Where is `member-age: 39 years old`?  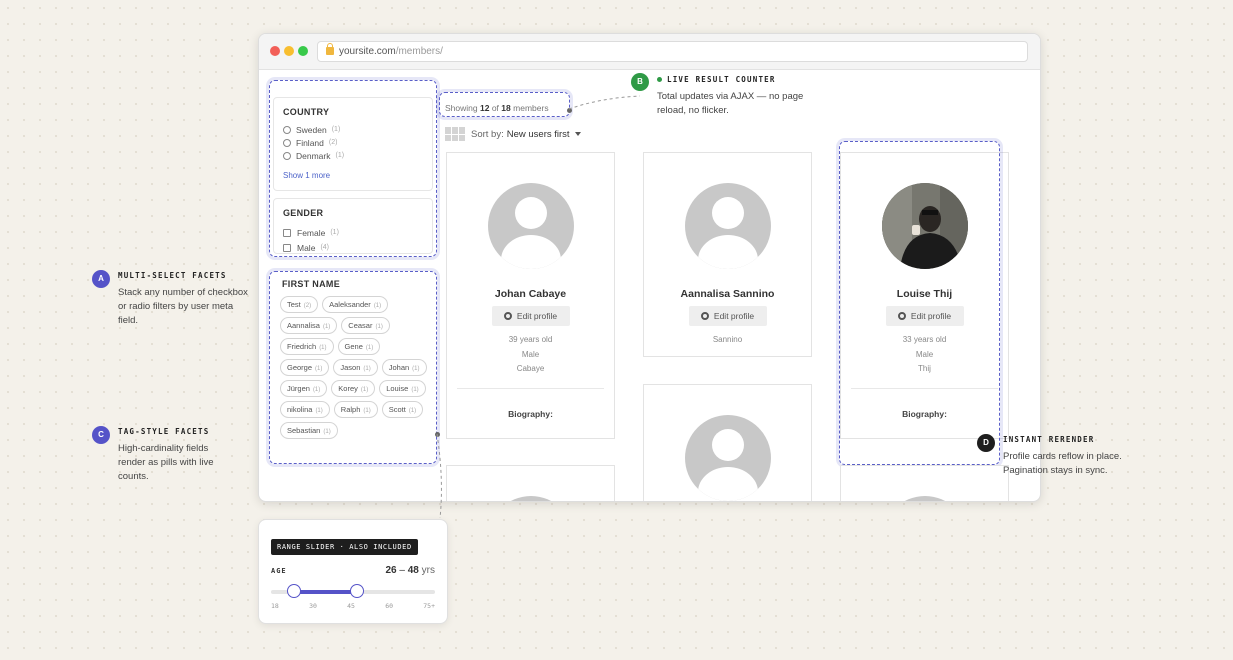
member-age: 39 years old is located at coordinates (530, 339).